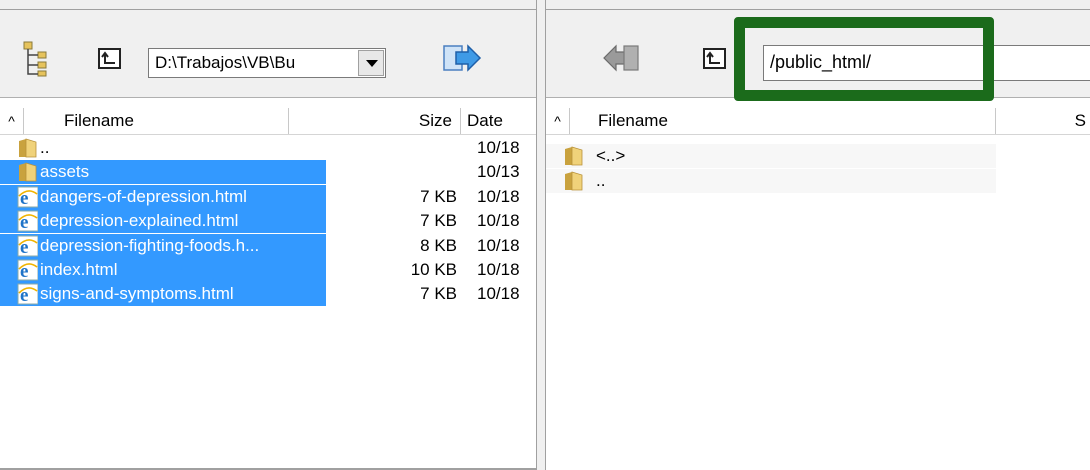 Image resolution: width=1090 pixels, height=470 pixels. I want to click on file-row: assets 10/13, so click(268, 172).